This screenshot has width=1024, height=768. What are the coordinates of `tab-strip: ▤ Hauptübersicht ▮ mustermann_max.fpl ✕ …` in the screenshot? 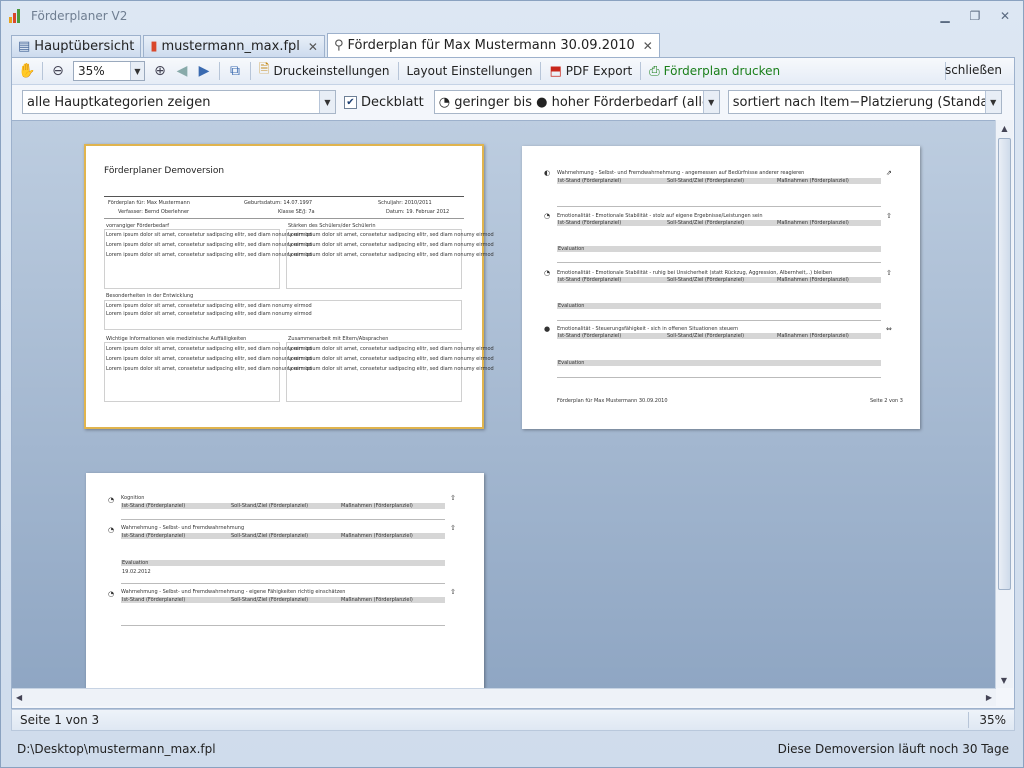 It's located at (336, 45).